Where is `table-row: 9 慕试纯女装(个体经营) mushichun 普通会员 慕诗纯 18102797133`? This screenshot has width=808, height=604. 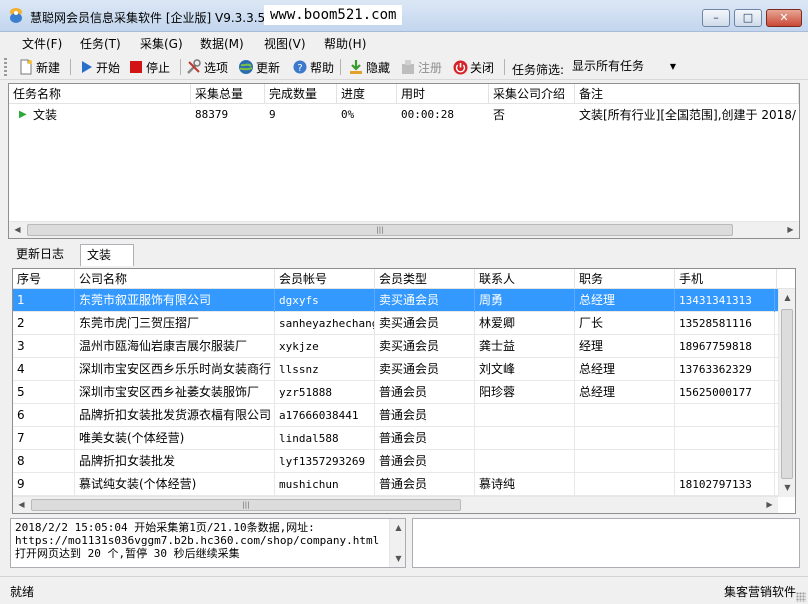 table-row: 9 慕试纯女装(个体经营) mushichun 普通会员 慕诗纯 18102797133 is located at coordinates (397, 484).